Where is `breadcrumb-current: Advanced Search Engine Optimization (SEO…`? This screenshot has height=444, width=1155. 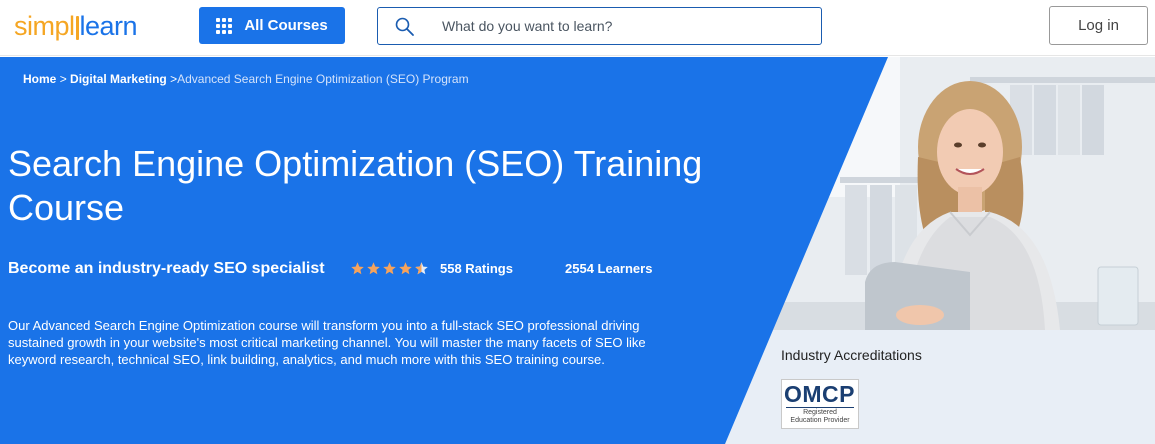
breadcrumb-current: Advanced Search Engine Optimization (SEO… is located at coordinates (323, 79).